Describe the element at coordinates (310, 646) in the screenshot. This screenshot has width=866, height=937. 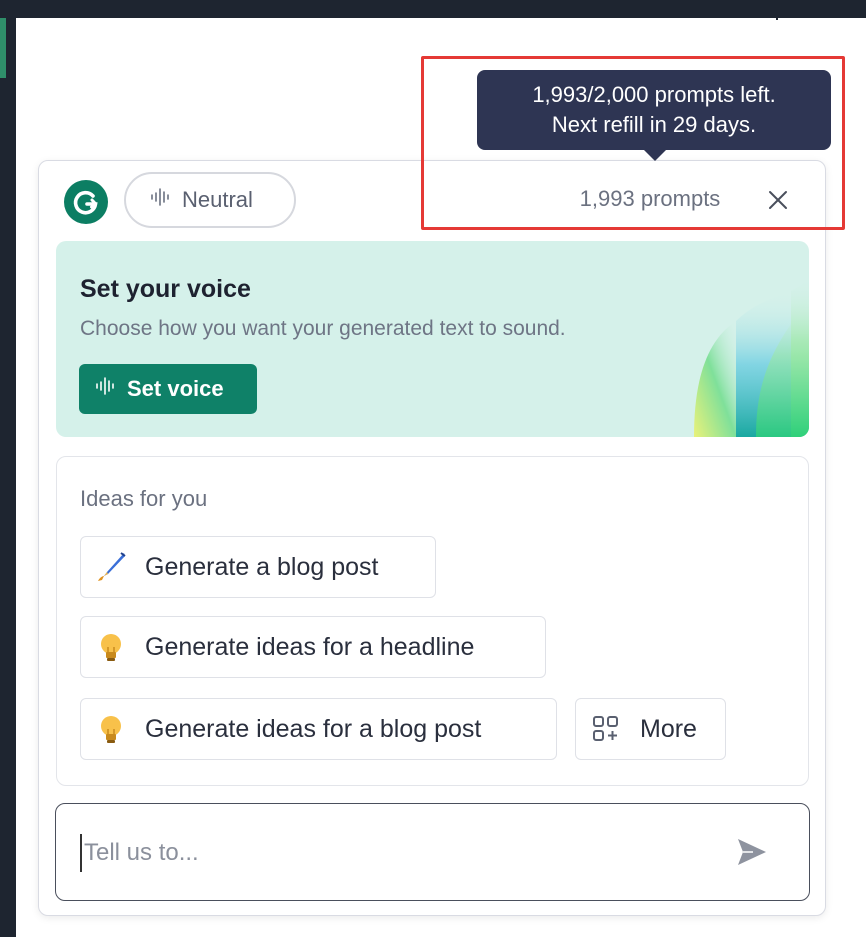
I see `idea-label: Generate ideas for a headline` at that location.